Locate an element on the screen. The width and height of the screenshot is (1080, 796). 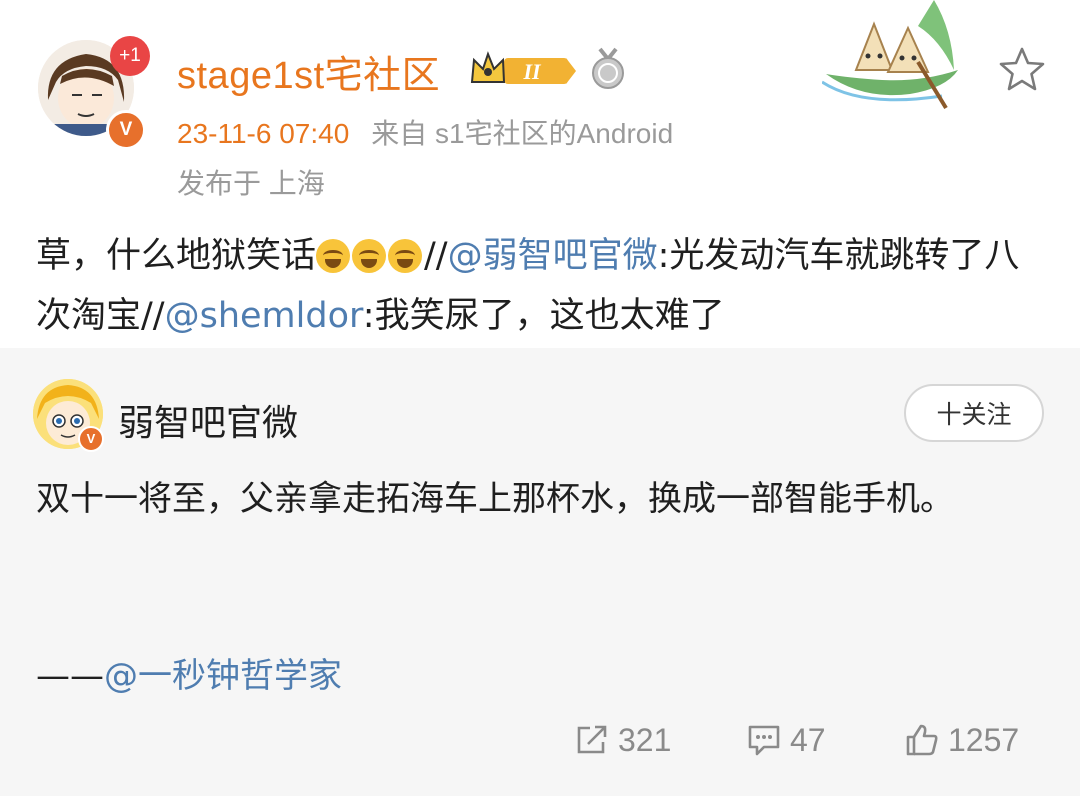
signature-dash: —— is located at coordinates (70, 676).